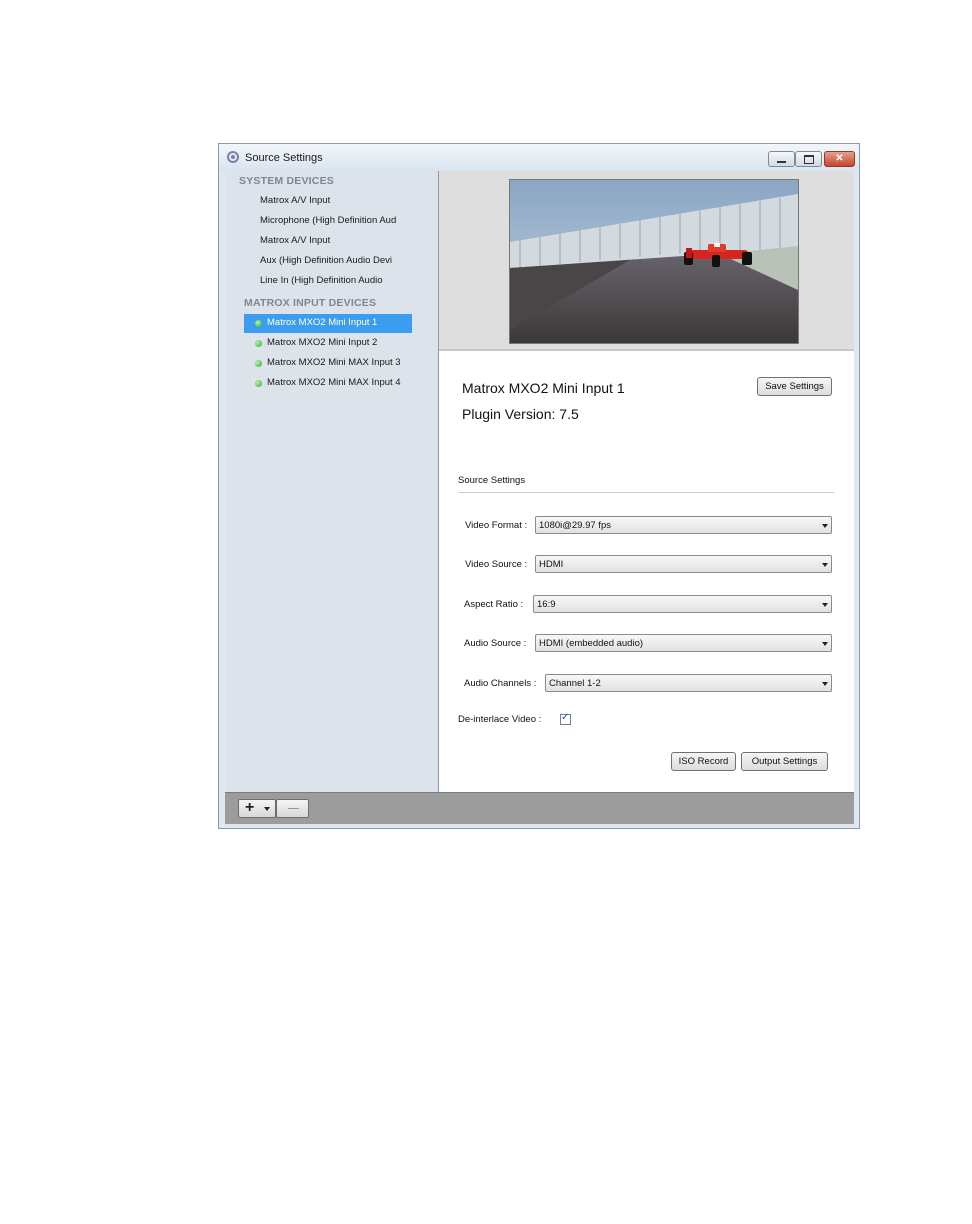 This screenshot has height=1224, width=972. Describe the element at coordinates (250, 807) in the screenshot. I see `plus-icon: +` at that location.